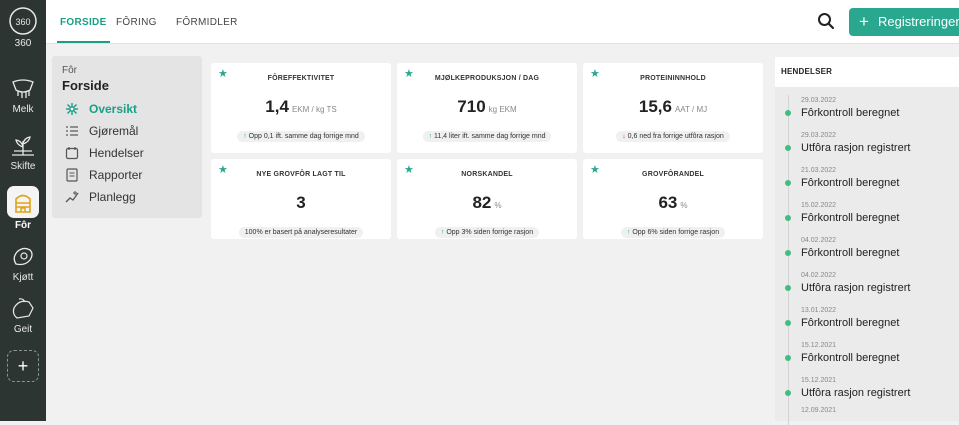 This screenshot has height=425, width=959. Describe the element at coordinates (819, 170) in the screenshot. I see `event-date: 21.03.2022` at that location.